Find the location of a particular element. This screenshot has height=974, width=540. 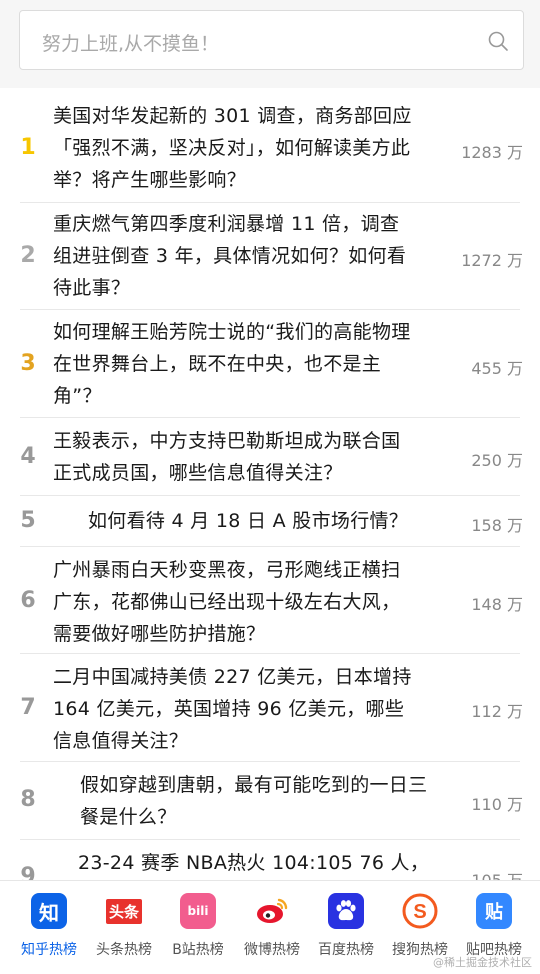

item-title: 假如穿越到唐朝，最有可能吃到的一日三餐是什么？ is located at coordinates (255, 801).